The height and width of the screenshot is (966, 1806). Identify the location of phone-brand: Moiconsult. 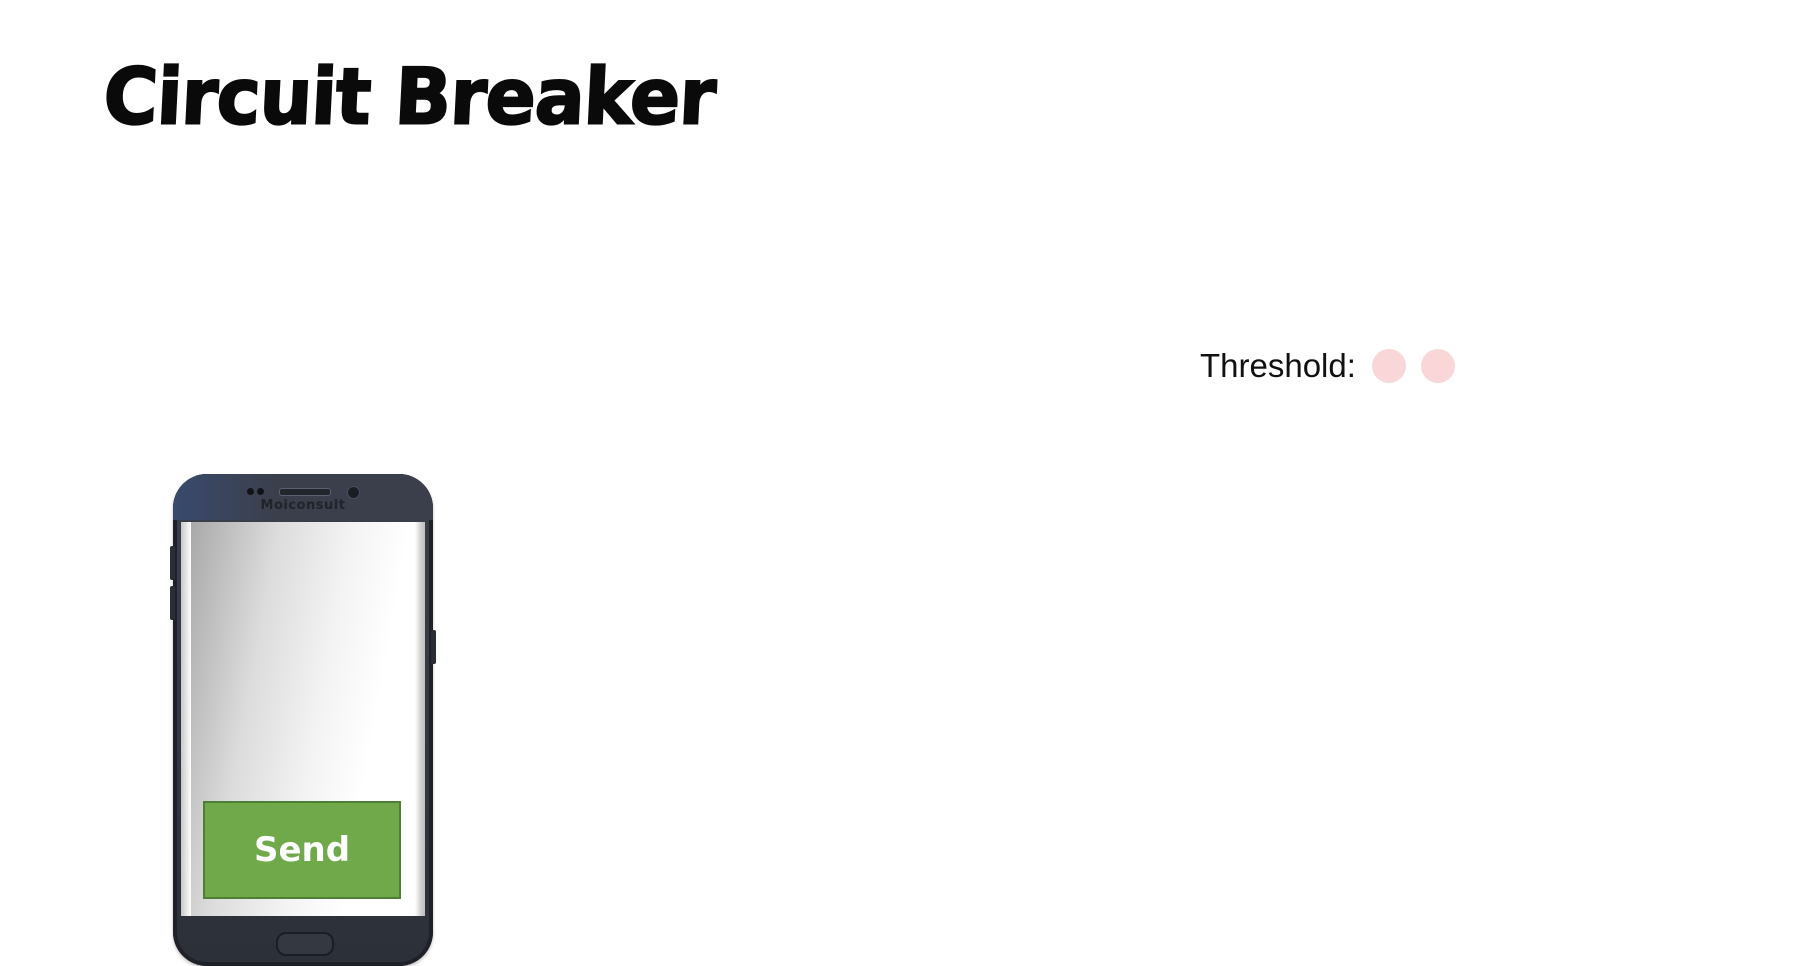
(303, 505).